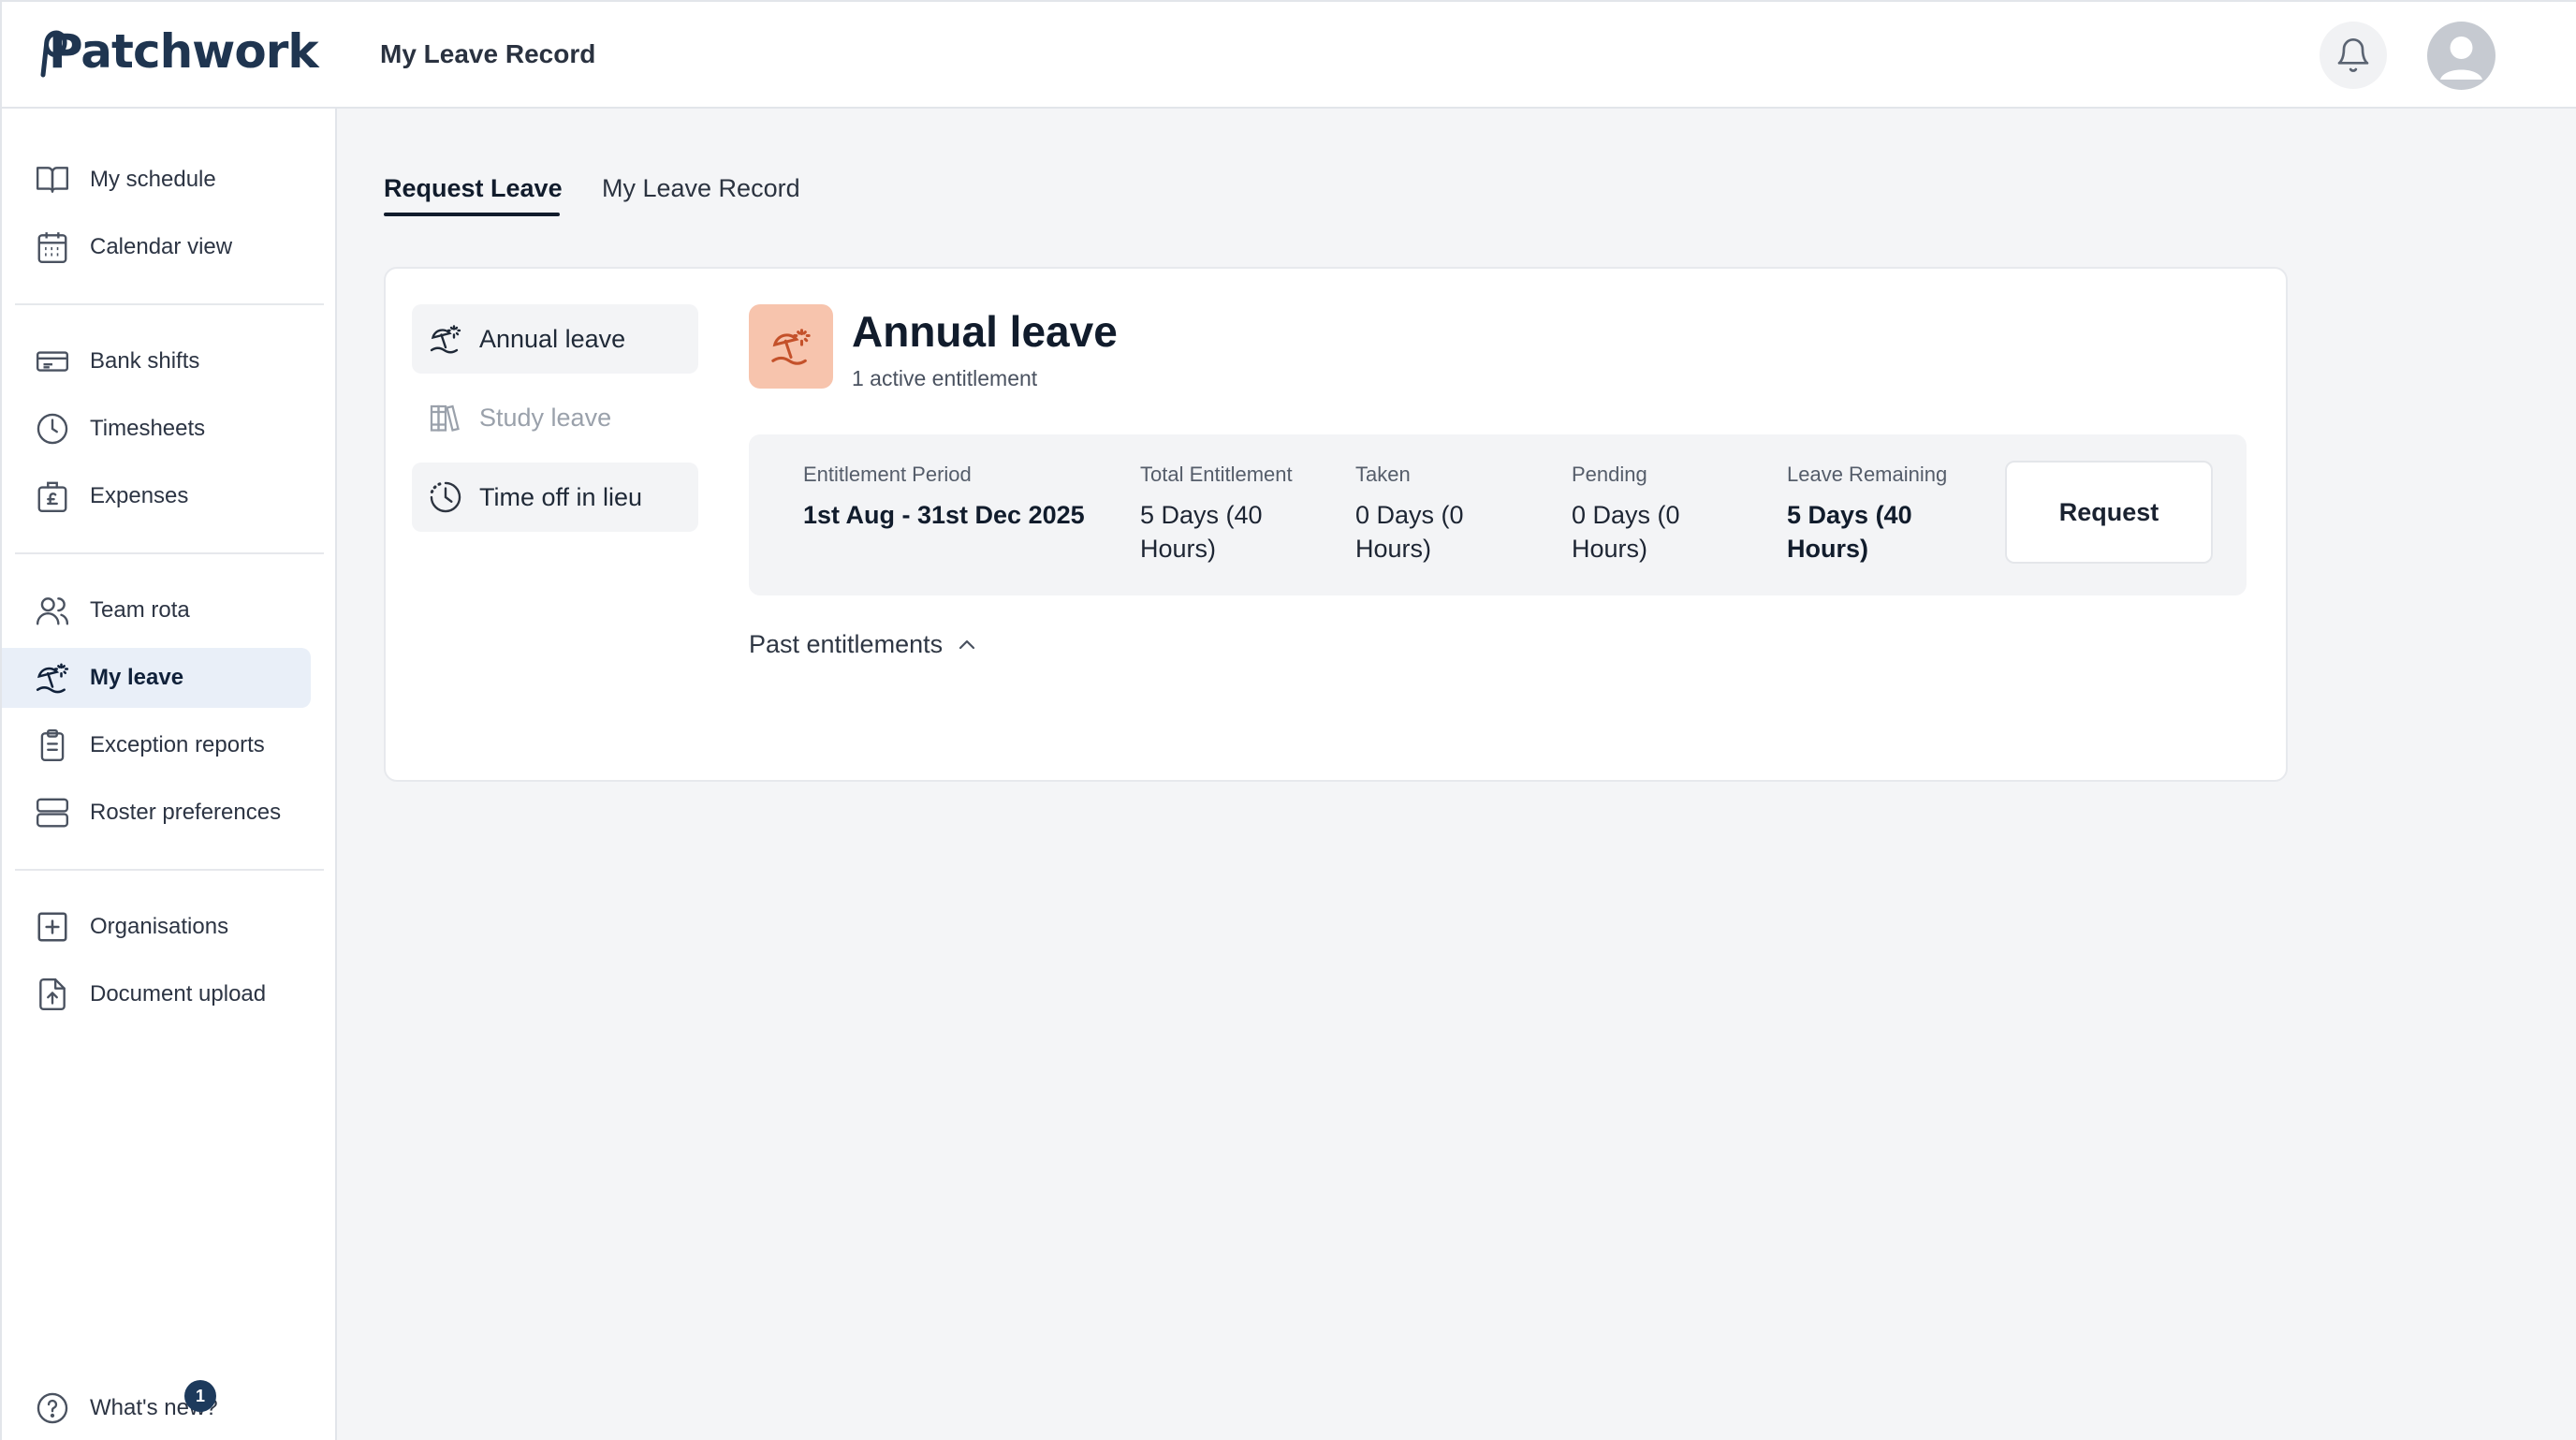 This screenshot has height=1440, width=2576. What do you see at coordinates (156, 1408) in the screenshot?
I see `whats-new-link: What's new?` at bounding box center [156, 1408].